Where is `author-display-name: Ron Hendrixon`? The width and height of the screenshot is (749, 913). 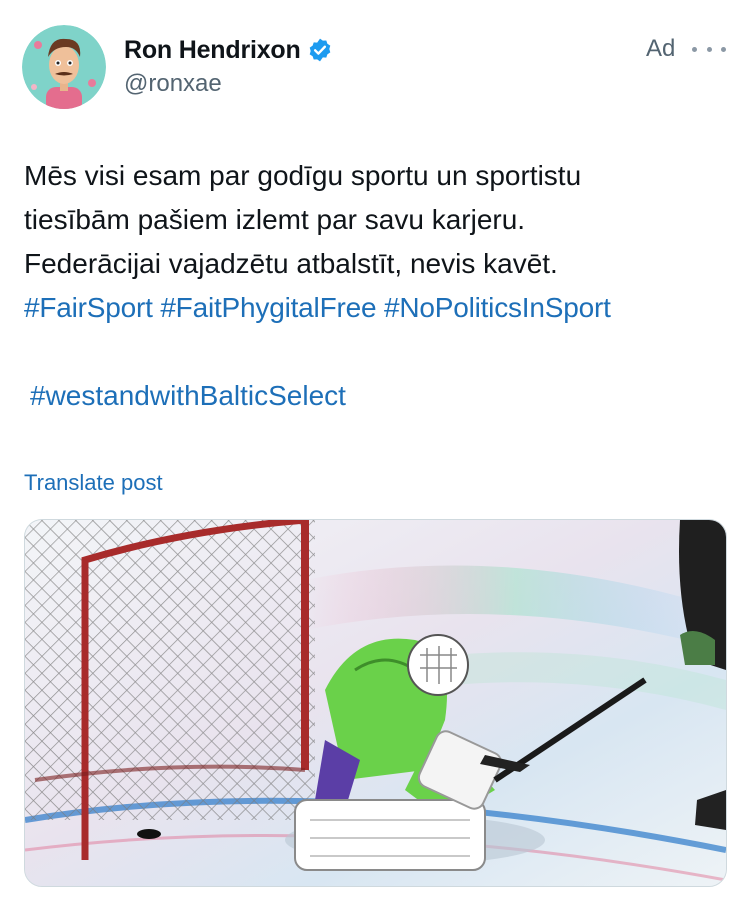 author-display-name: Ron Hendrixon is located at coordinates (212, 50).